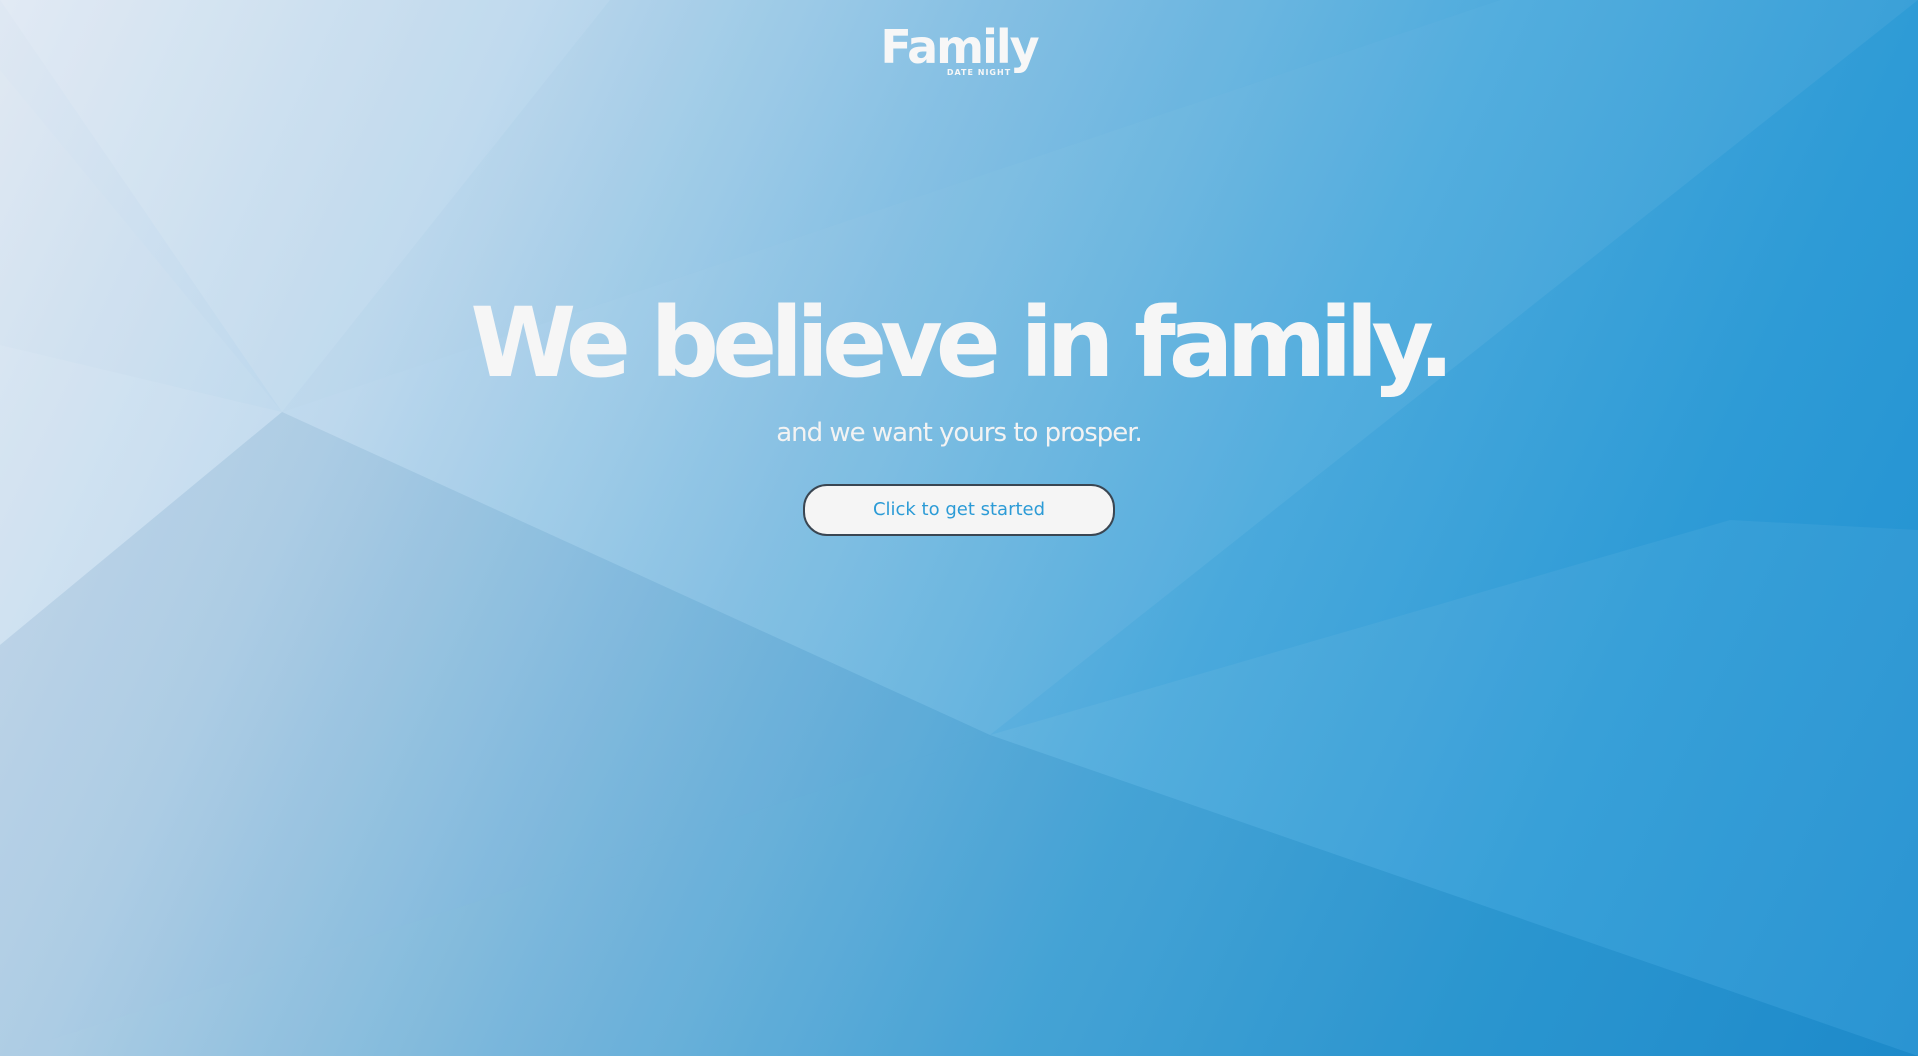  Describe the element at coordinates (959, 433) in the screenshot. I see `hero-subline: and we want yours to prosper.` at that location.